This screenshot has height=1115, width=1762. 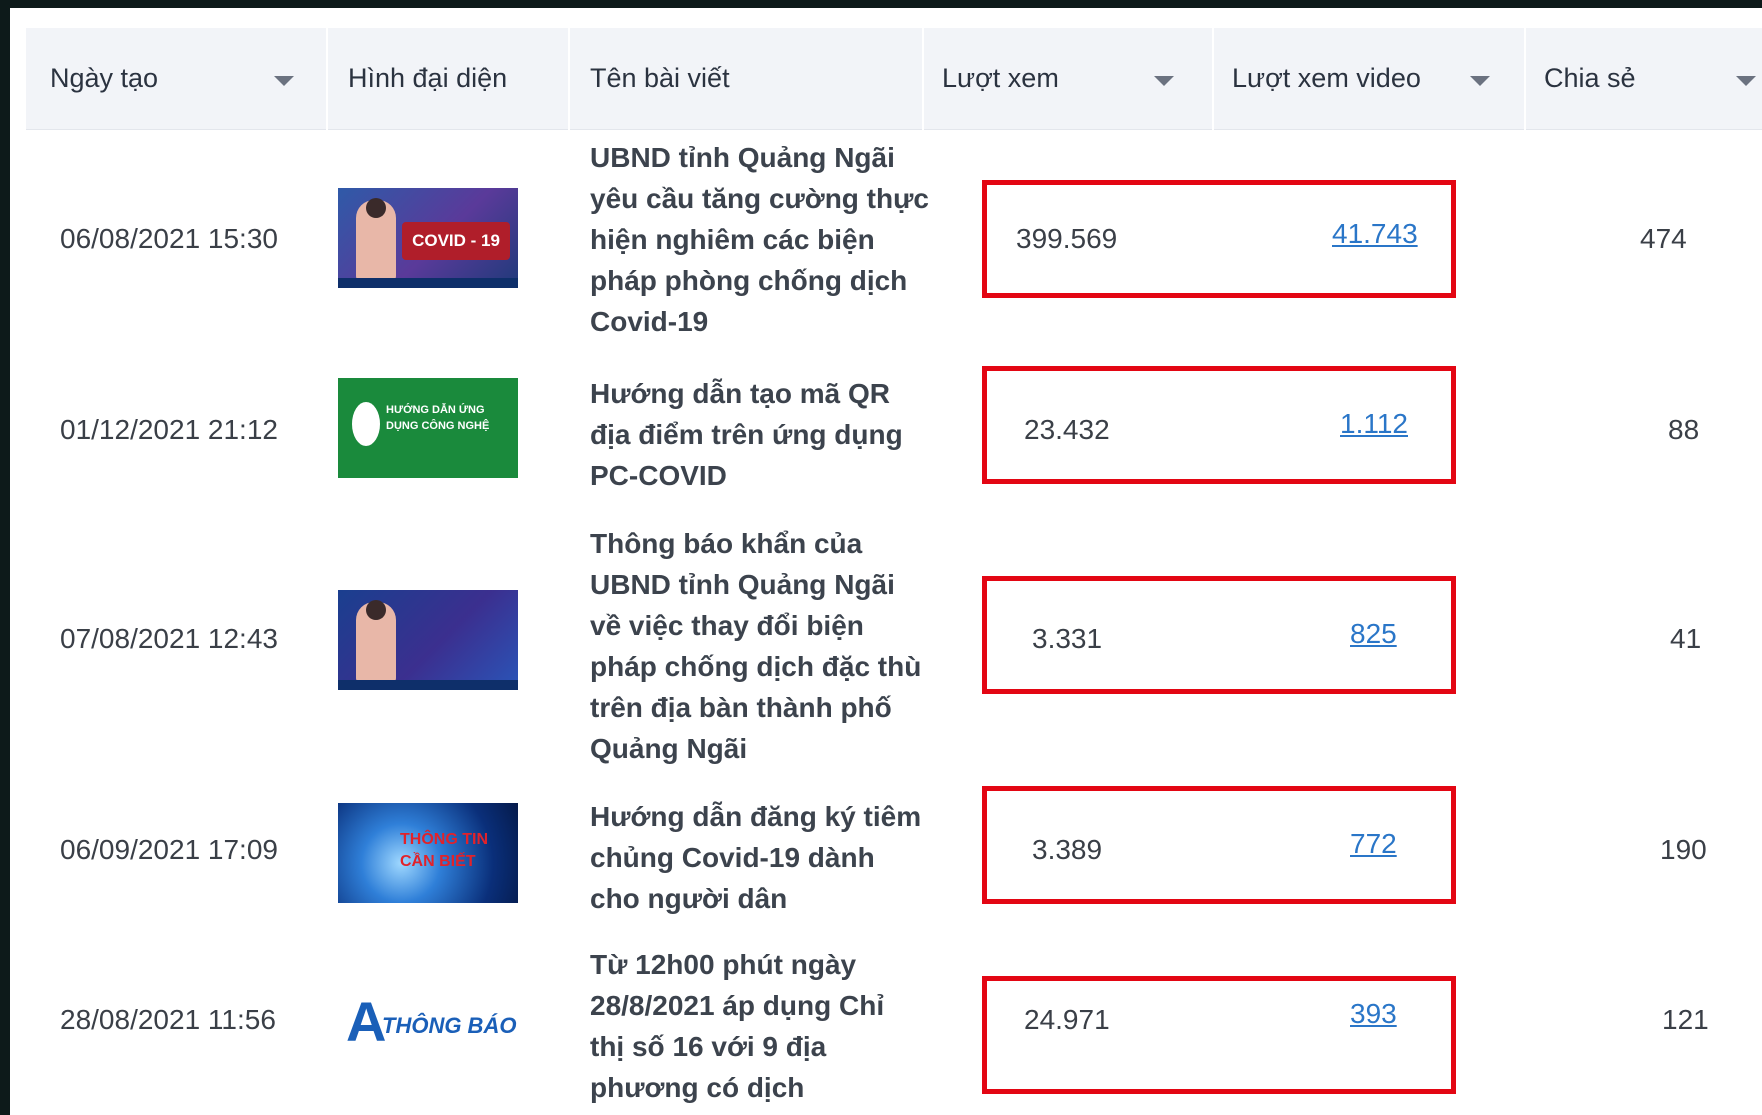 I want to click on title-line: Từ 12h00 phút ngày, so click(x=723, y=964).